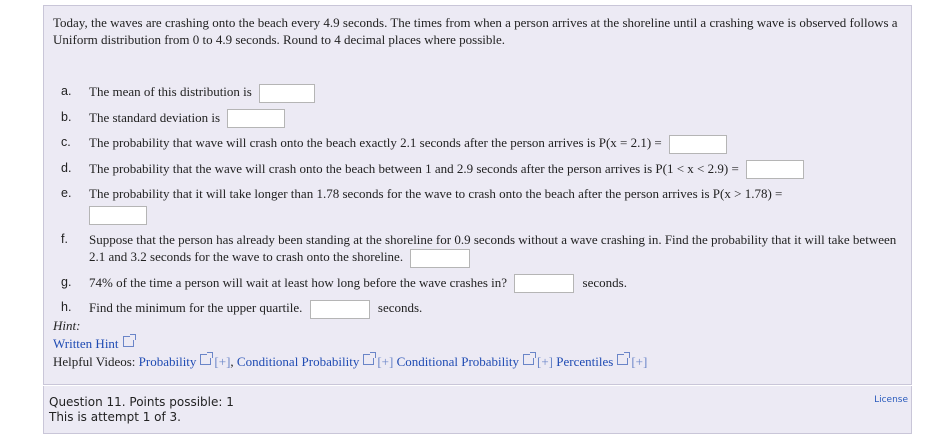 This screenshot has width=945, height=439. I want to click on part-a: a. The mean of this distribution is, so click(483, 93).